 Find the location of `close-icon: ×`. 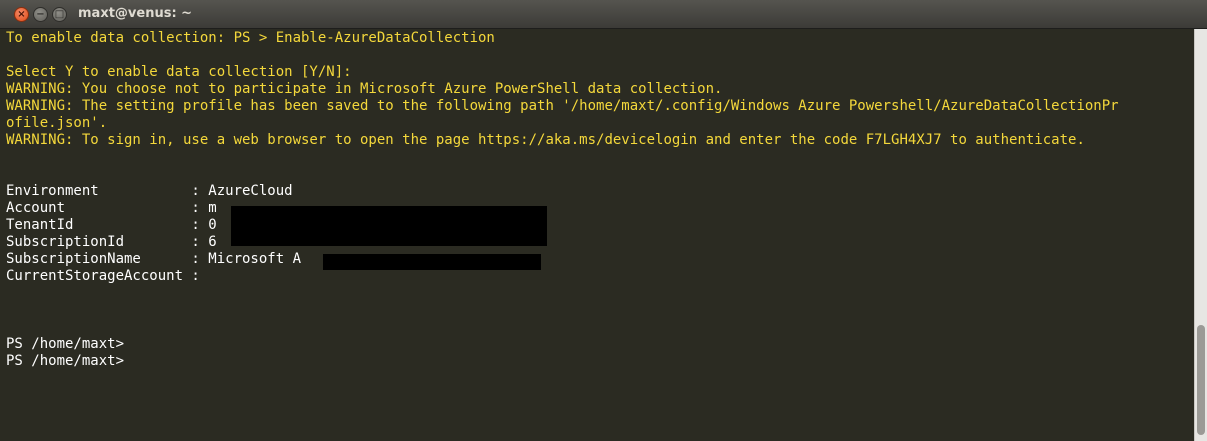

close-icon: × is located at coordinates (21, 14).